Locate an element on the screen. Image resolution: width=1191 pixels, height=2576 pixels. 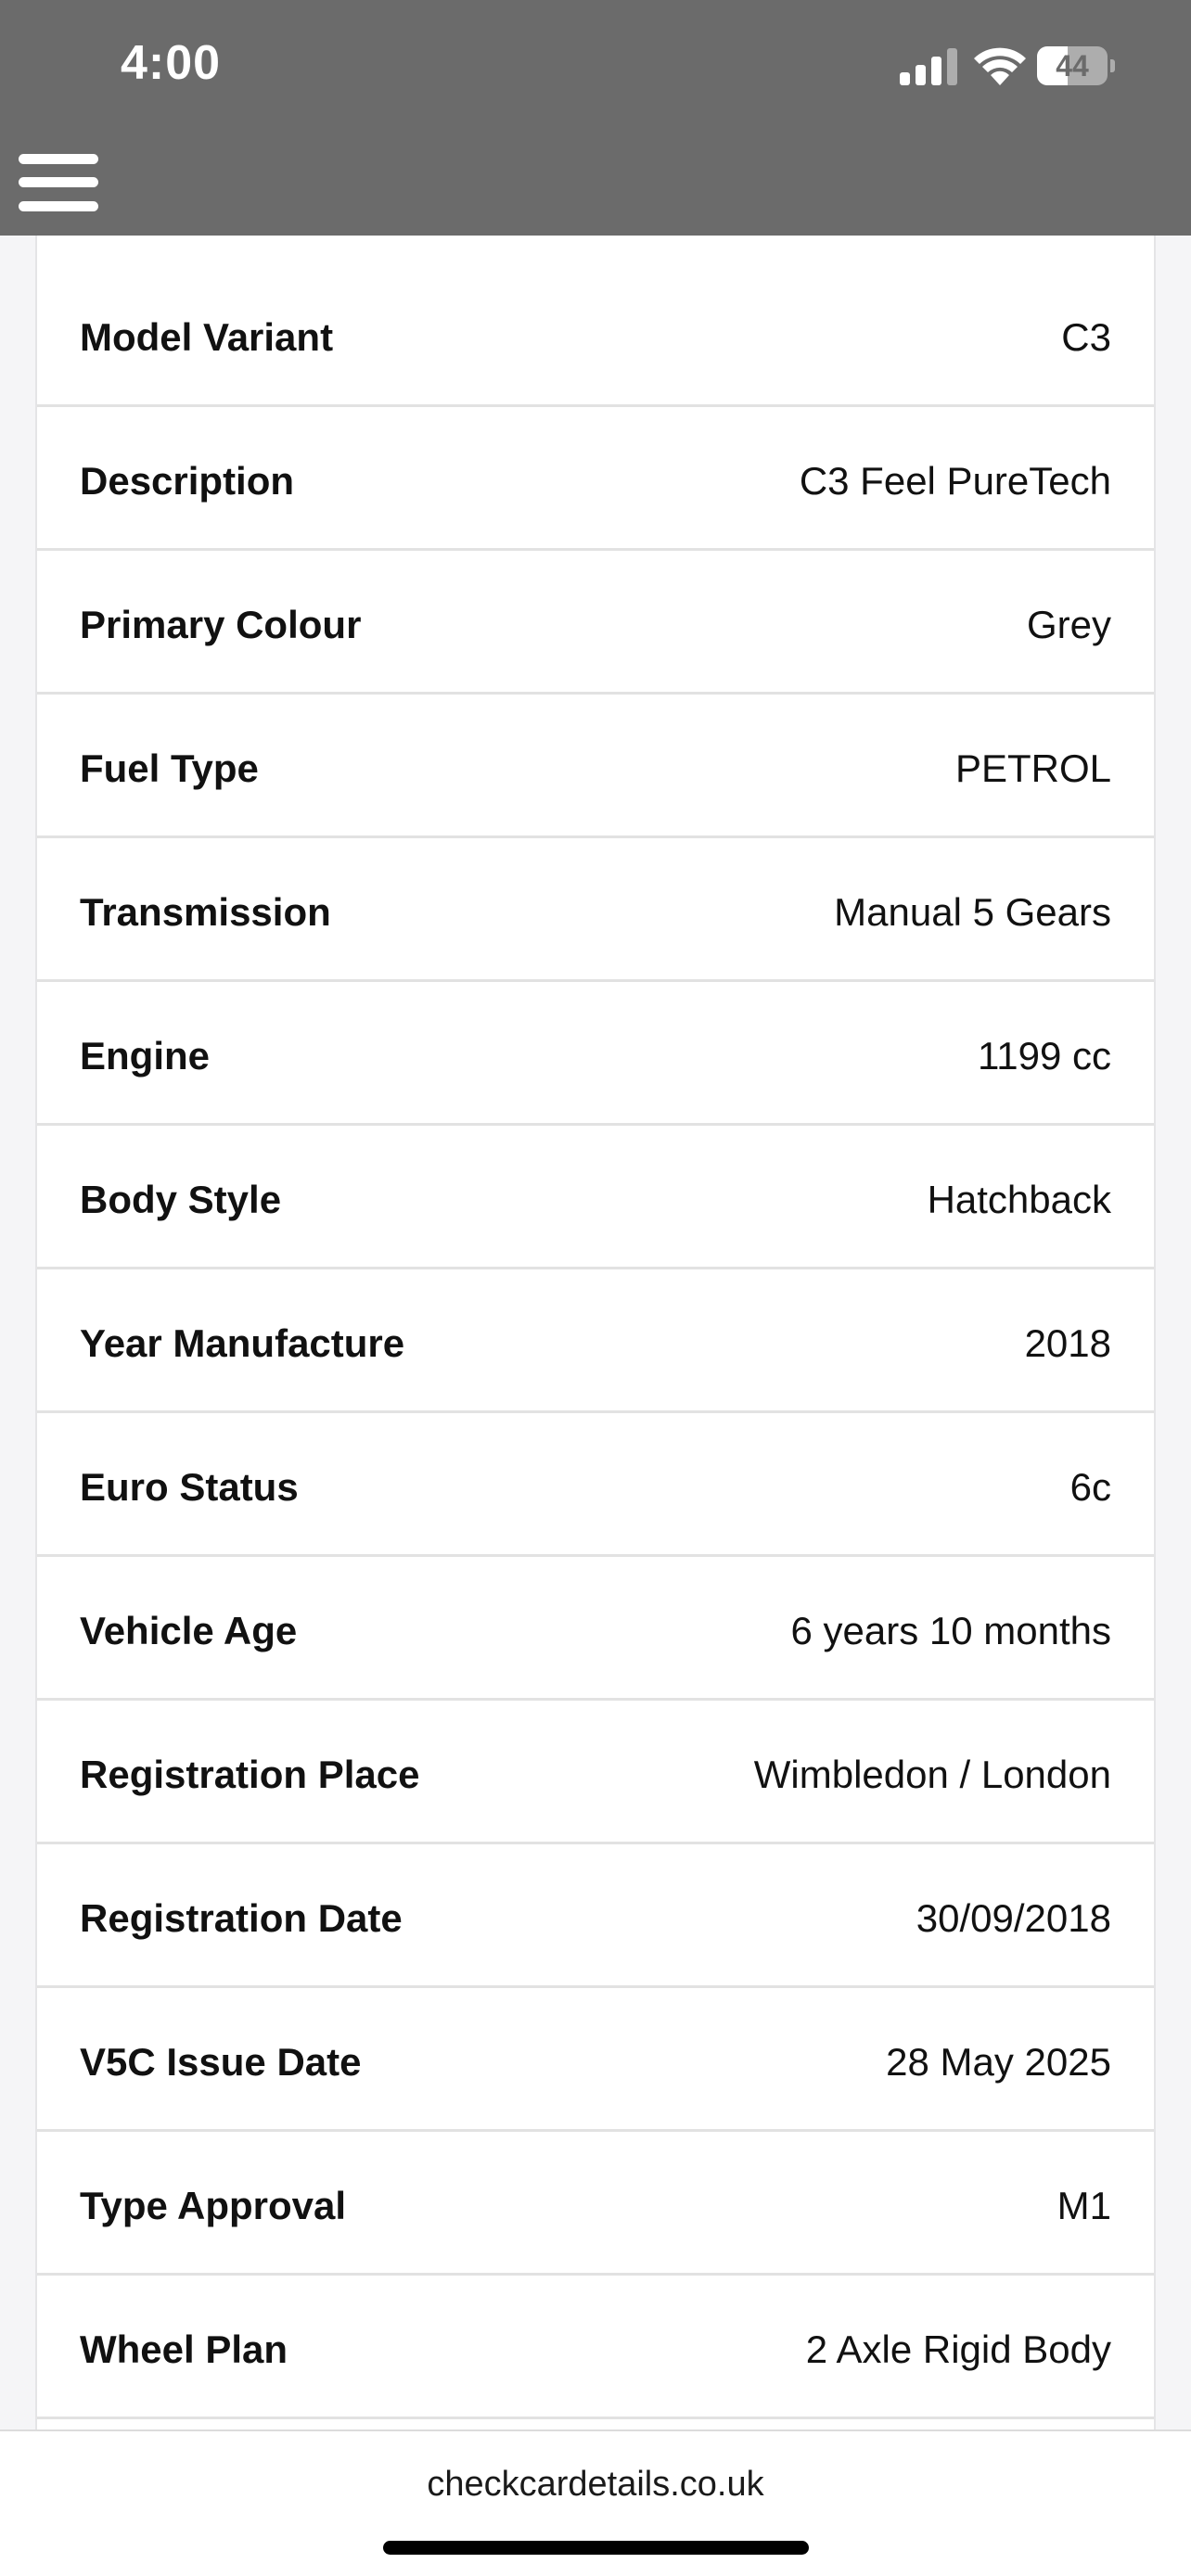
detail-row: Euro Status 6c is located at coordinates (595, 1485).